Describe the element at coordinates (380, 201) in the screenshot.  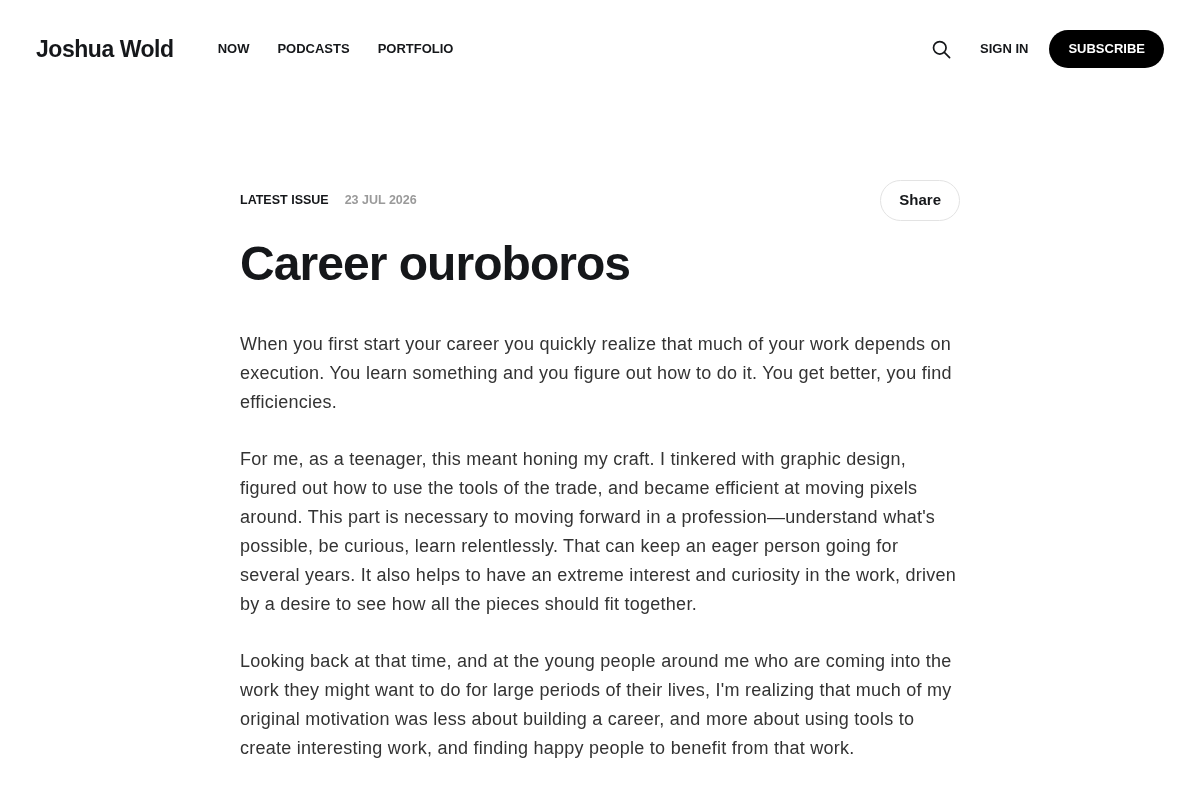
I see `post-date: 23 JUL 2026` at that location.